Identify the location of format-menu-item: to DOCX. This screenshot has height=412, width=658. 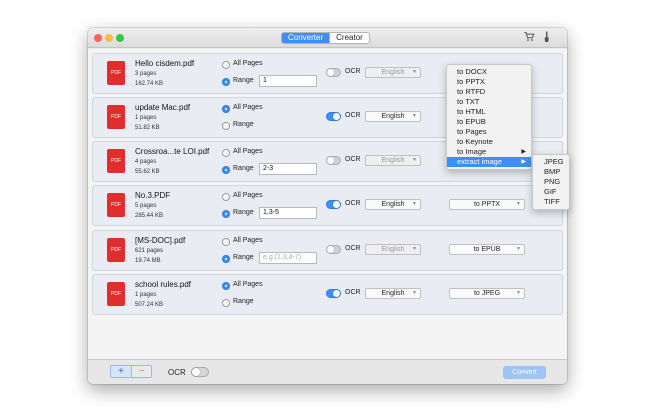
(489, 72).